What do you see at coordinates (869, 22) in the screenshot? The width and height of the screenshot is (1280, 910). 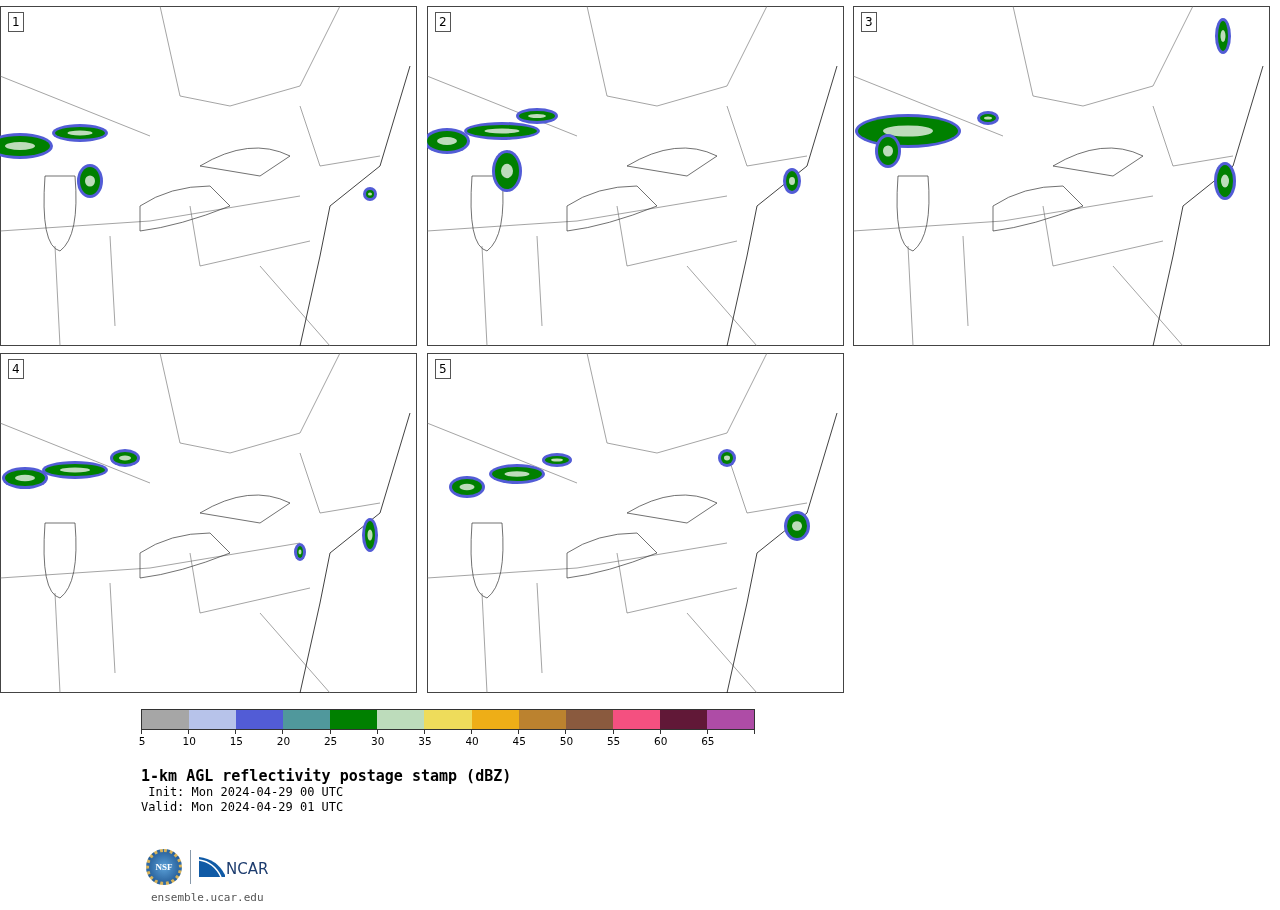 I see `panel-number: 3` at bounding box center [869, 22].